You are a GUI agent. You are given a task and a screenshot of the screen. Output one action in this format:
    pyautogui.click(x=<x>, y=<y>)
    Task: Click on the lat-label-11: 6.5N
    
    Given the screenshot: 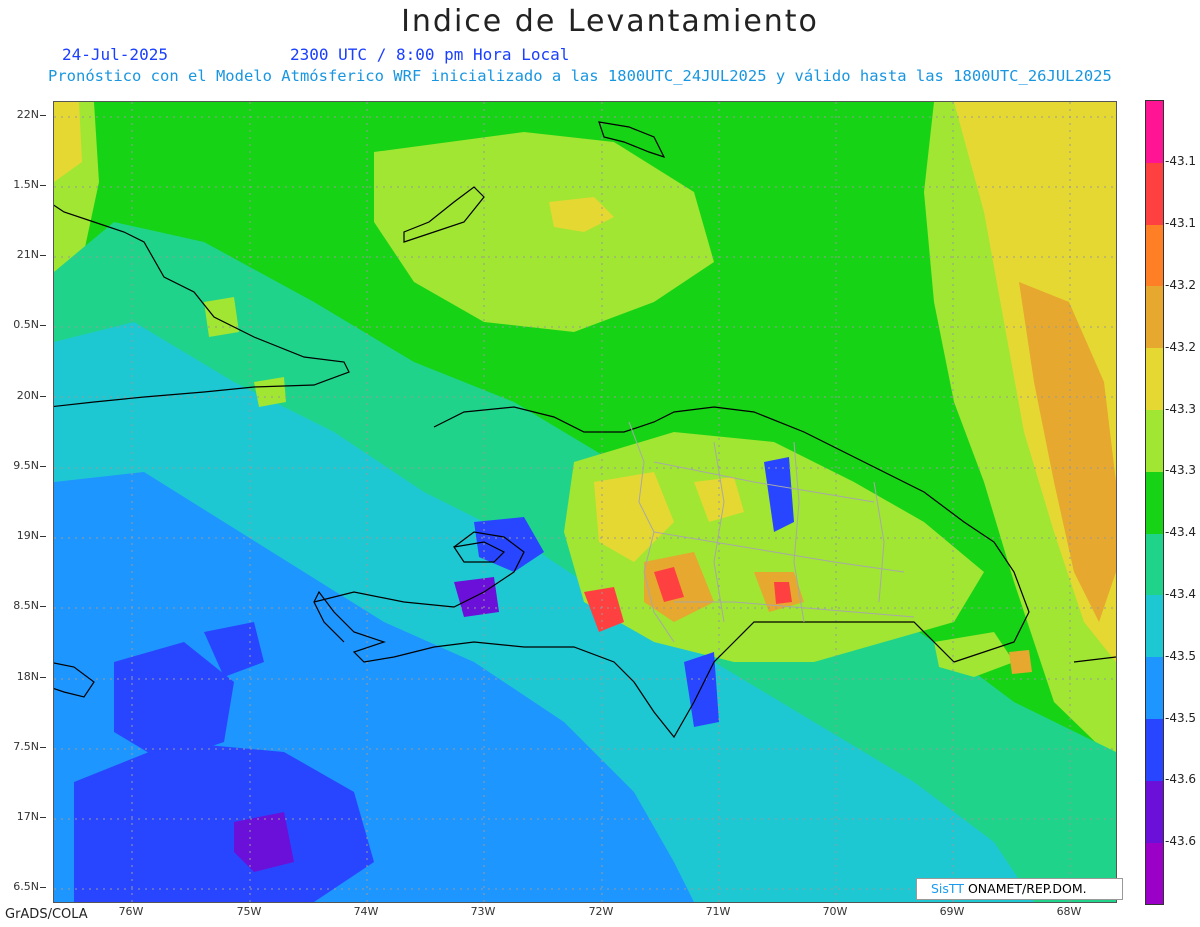 What is the action you would take?
    pyautogui.click(x=23, y=886)
    